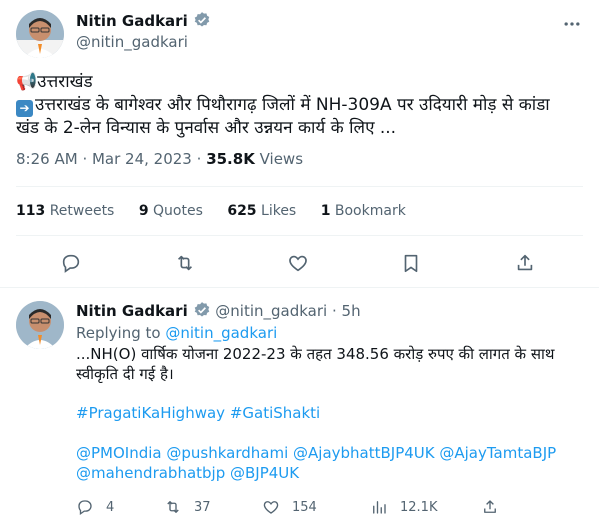 The width and height of the screenshot is (599, 525). What do you see at coordinates (54, 82) in the screenshot?
I see `tweet-line-1: 📢उत्तराखंड` at bounding box center [54, 82].